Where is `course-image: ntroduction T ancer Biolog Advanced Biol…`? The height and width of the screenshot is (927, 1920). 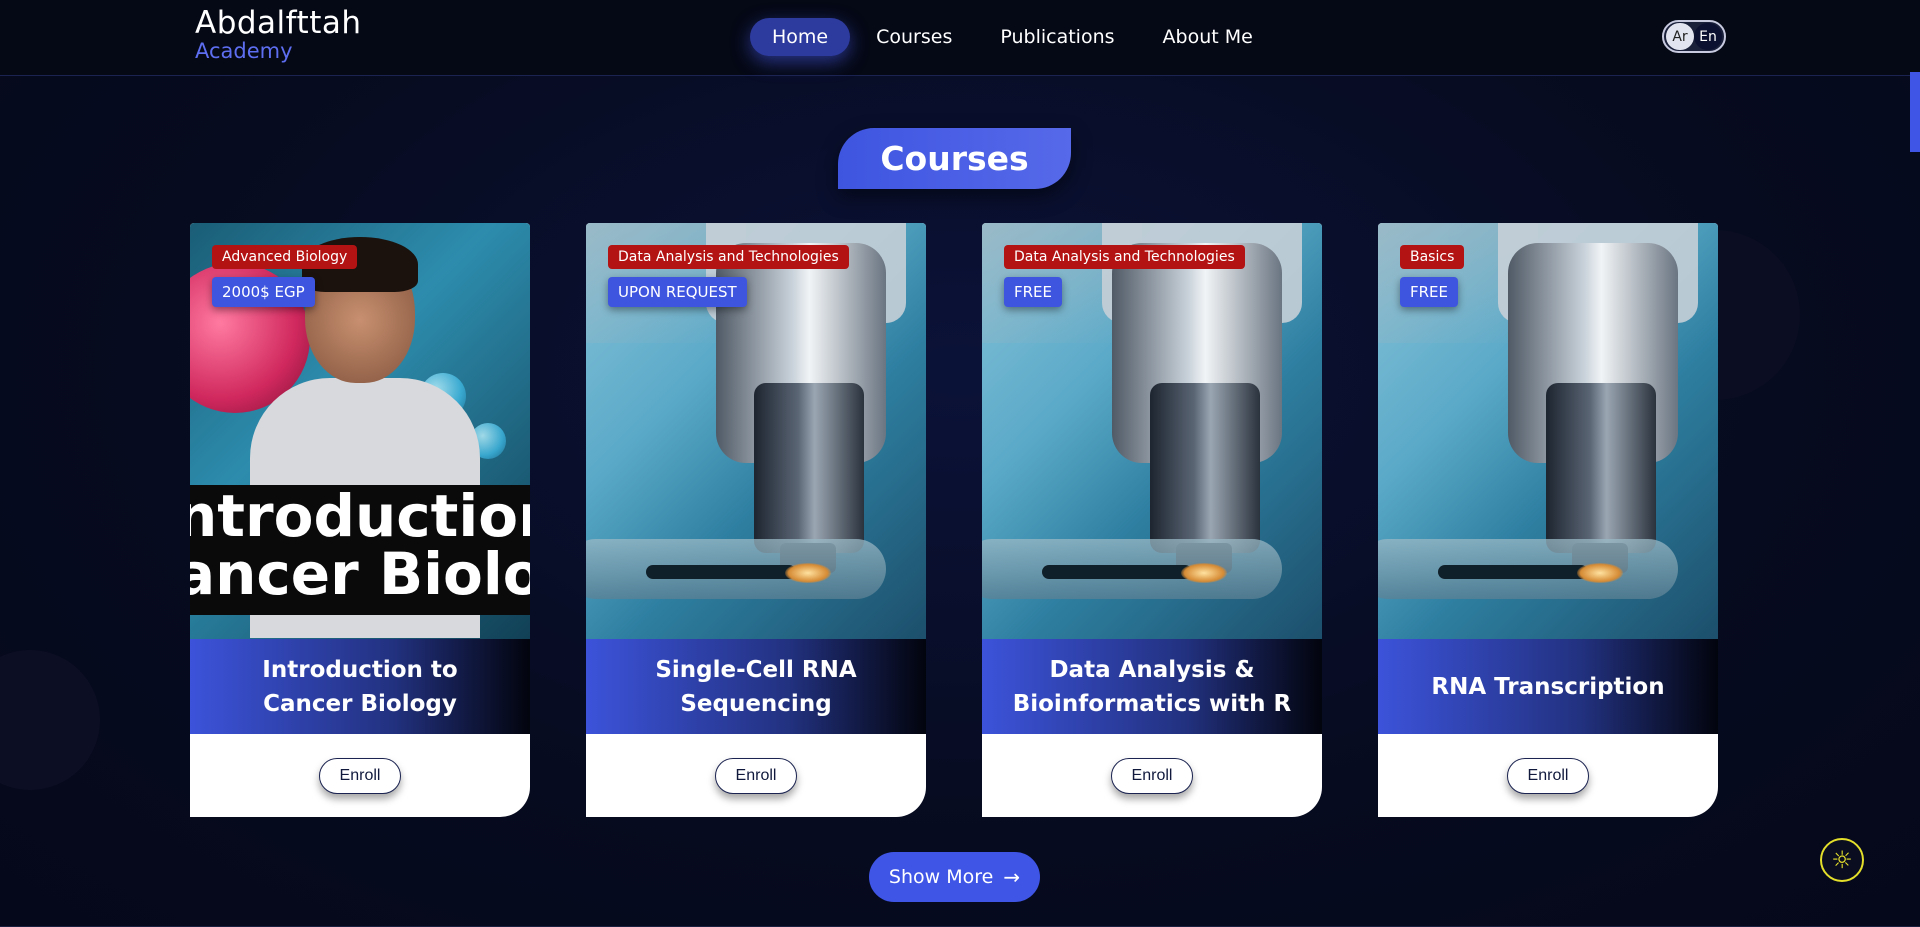 course-image: ntroduction T ancer Biolog Advanced Biol… is located at coordinates (360, 431).